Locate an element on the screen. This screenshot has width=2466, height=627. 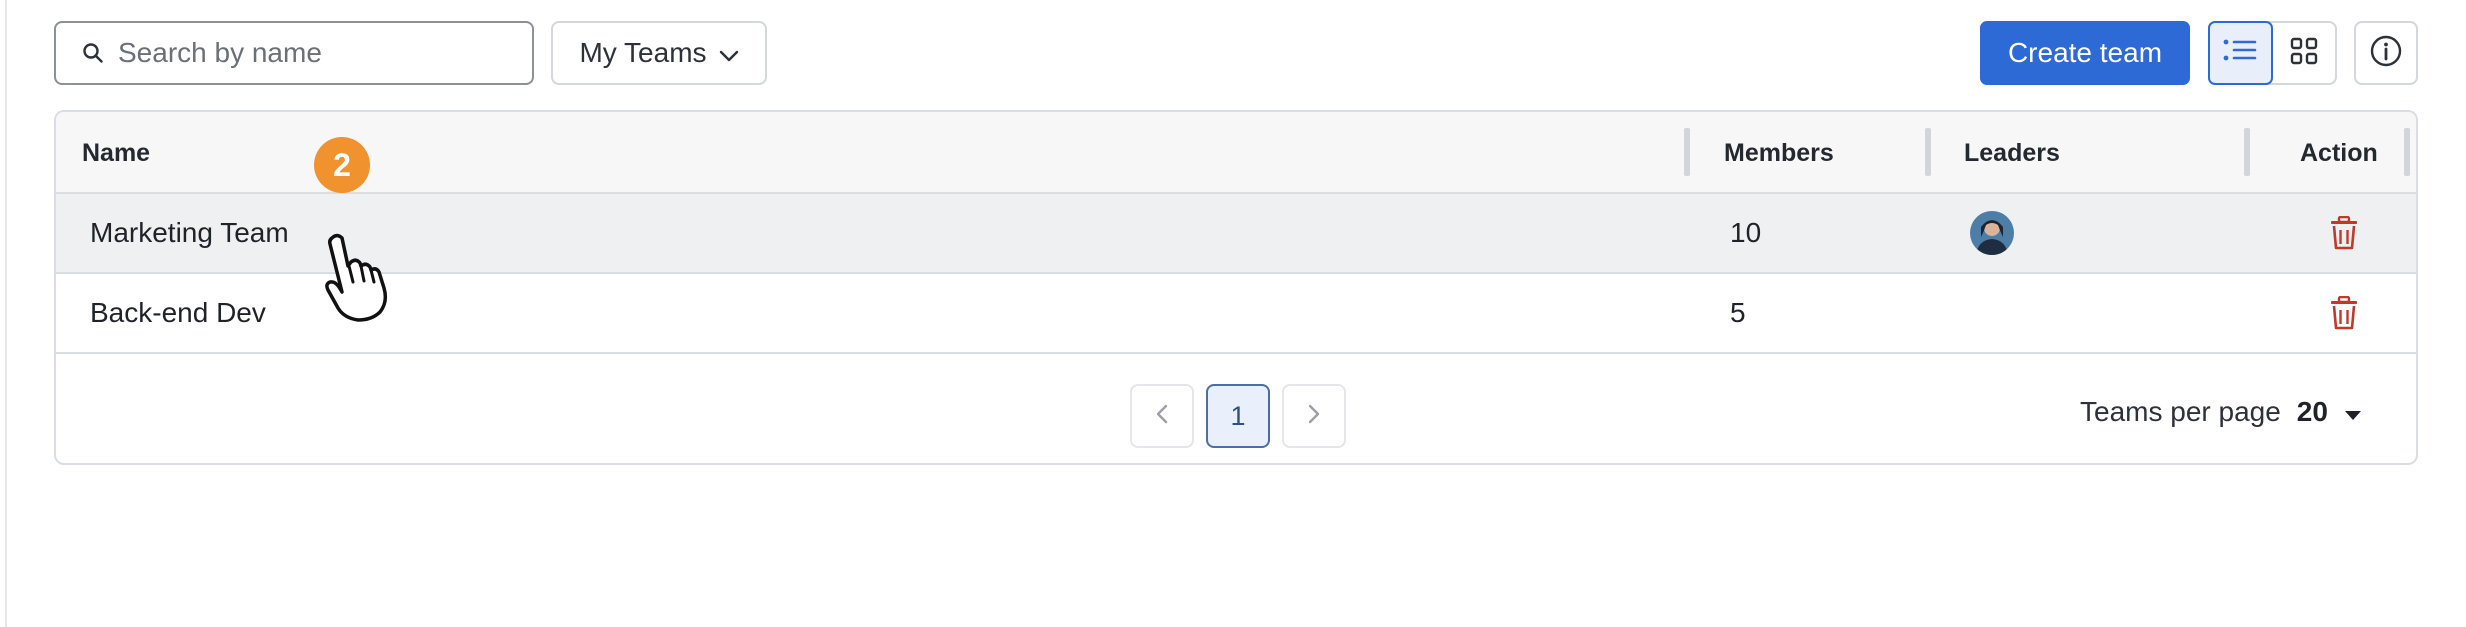
column-header-leaders: Leaders is located at coordinates (2012, 153).